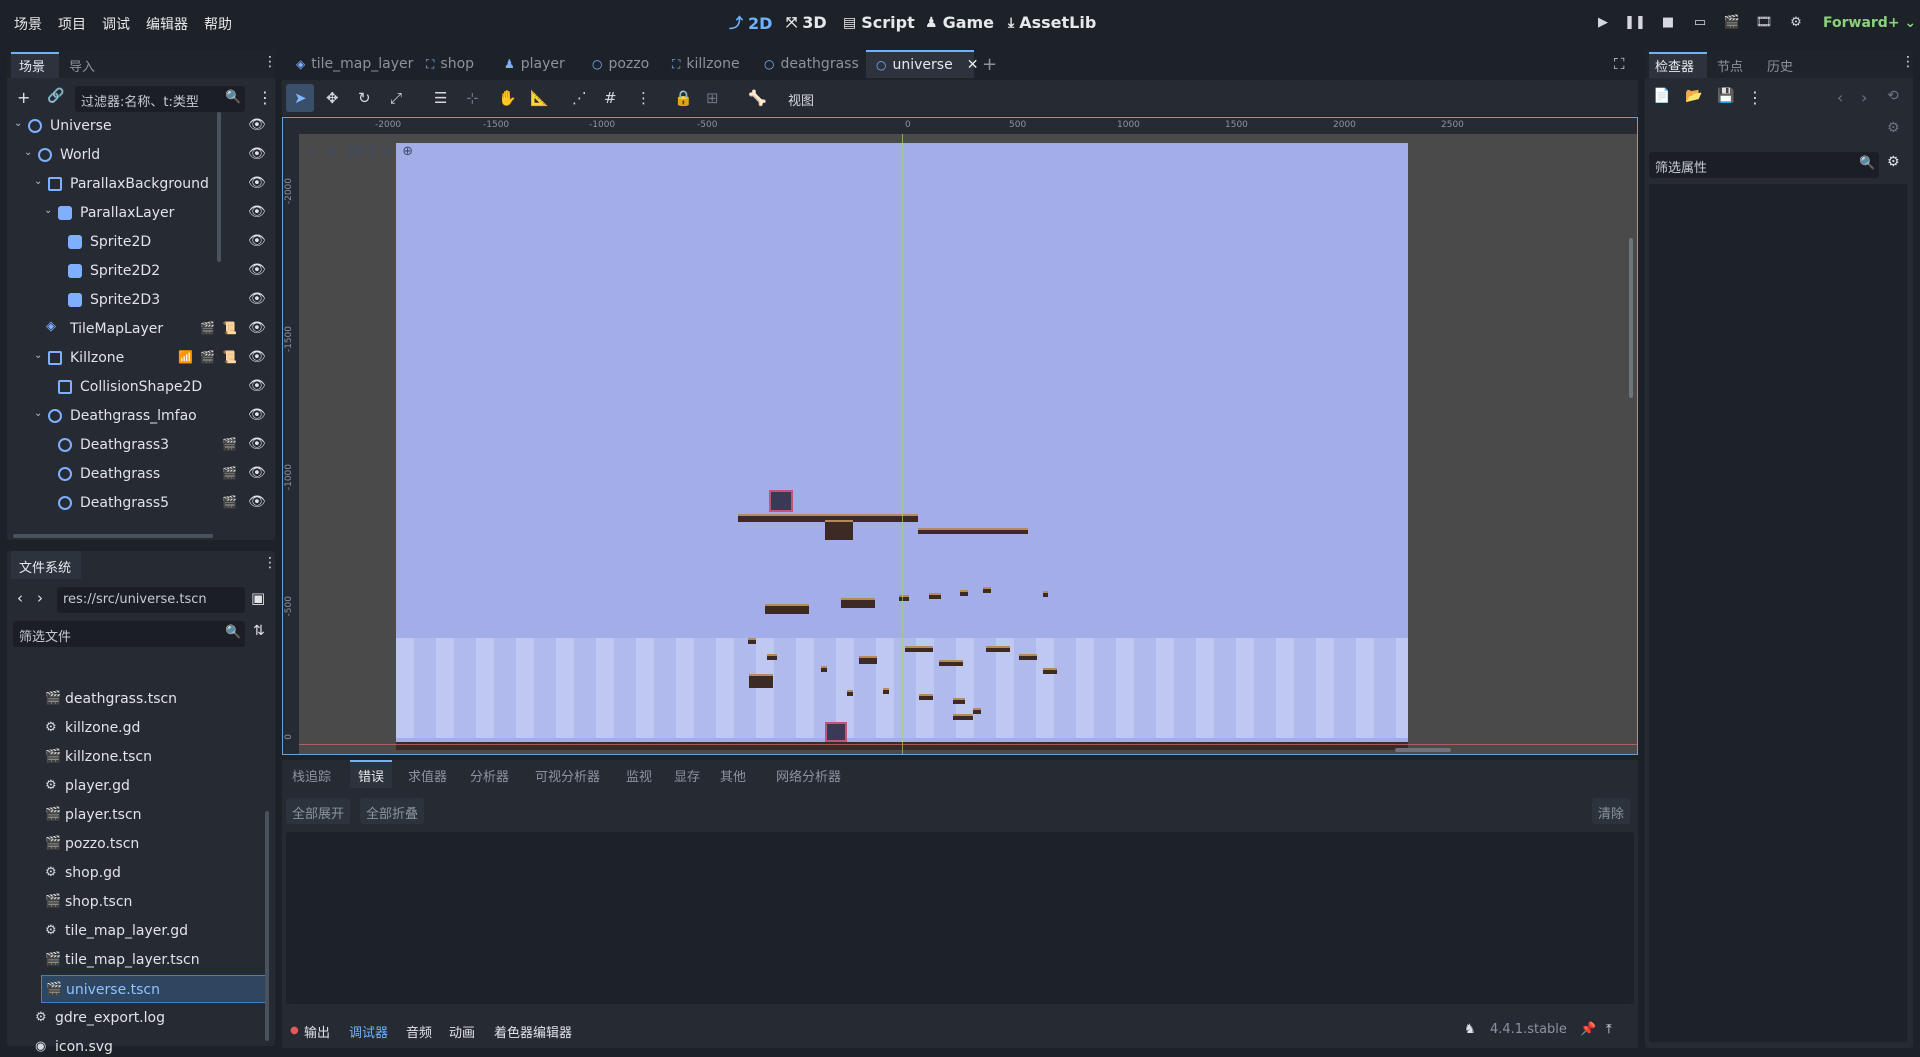  Describe the element at coordinates (781, 501) in the screenshot. I see `shop-sprite` at that location.